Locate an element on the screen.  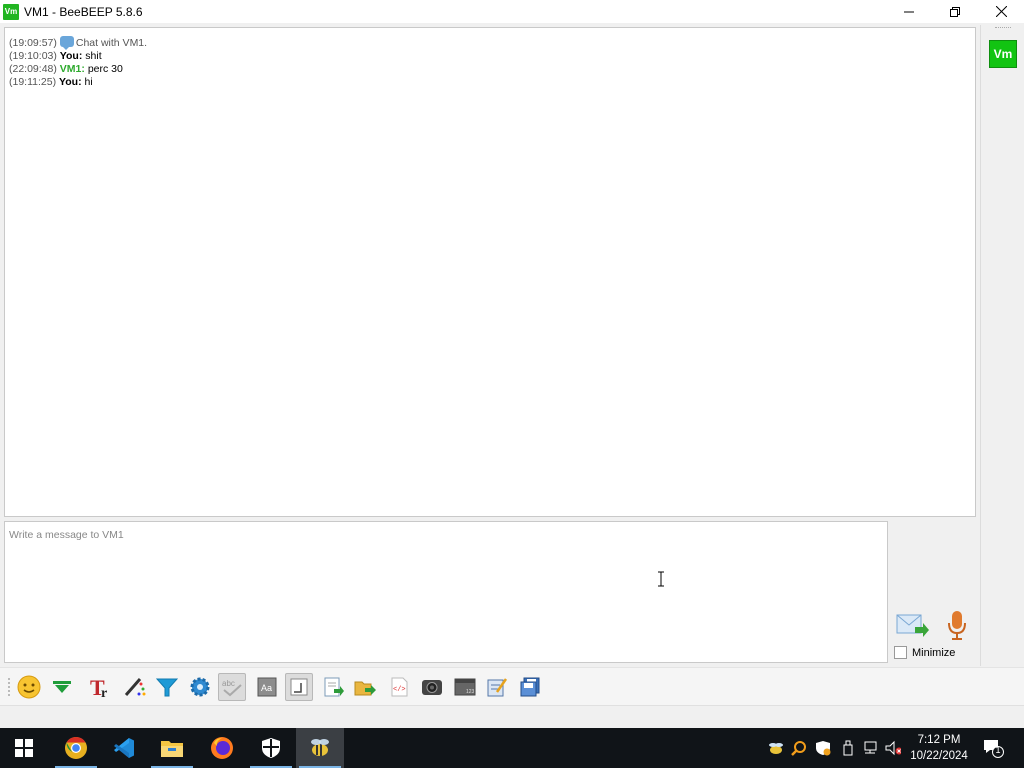
html-button: </> is located at coordinates (399, 687).